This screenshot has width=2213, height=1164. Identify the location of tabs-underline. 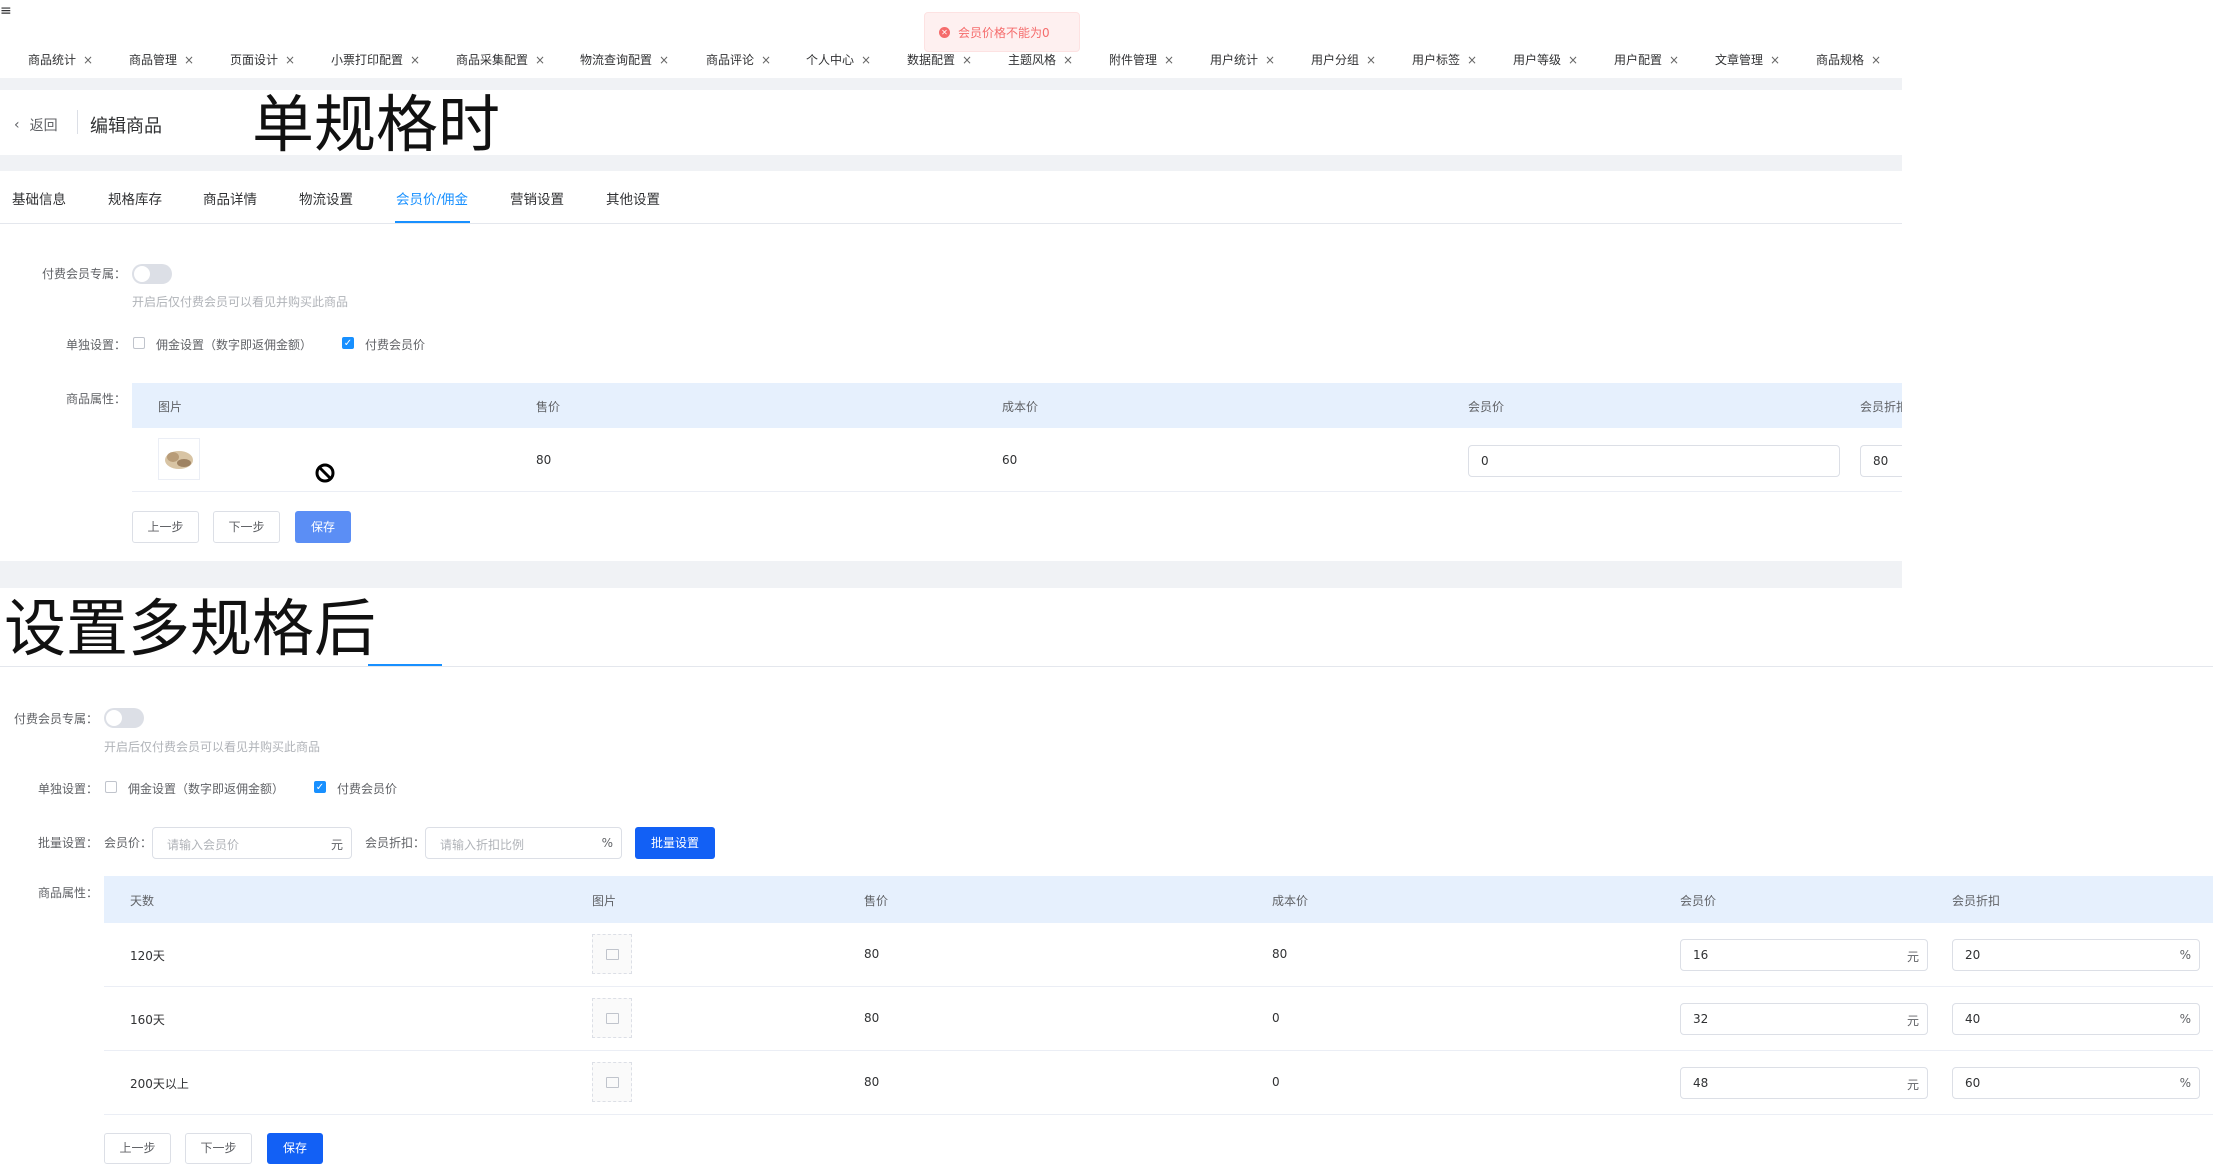
(1106, 666).